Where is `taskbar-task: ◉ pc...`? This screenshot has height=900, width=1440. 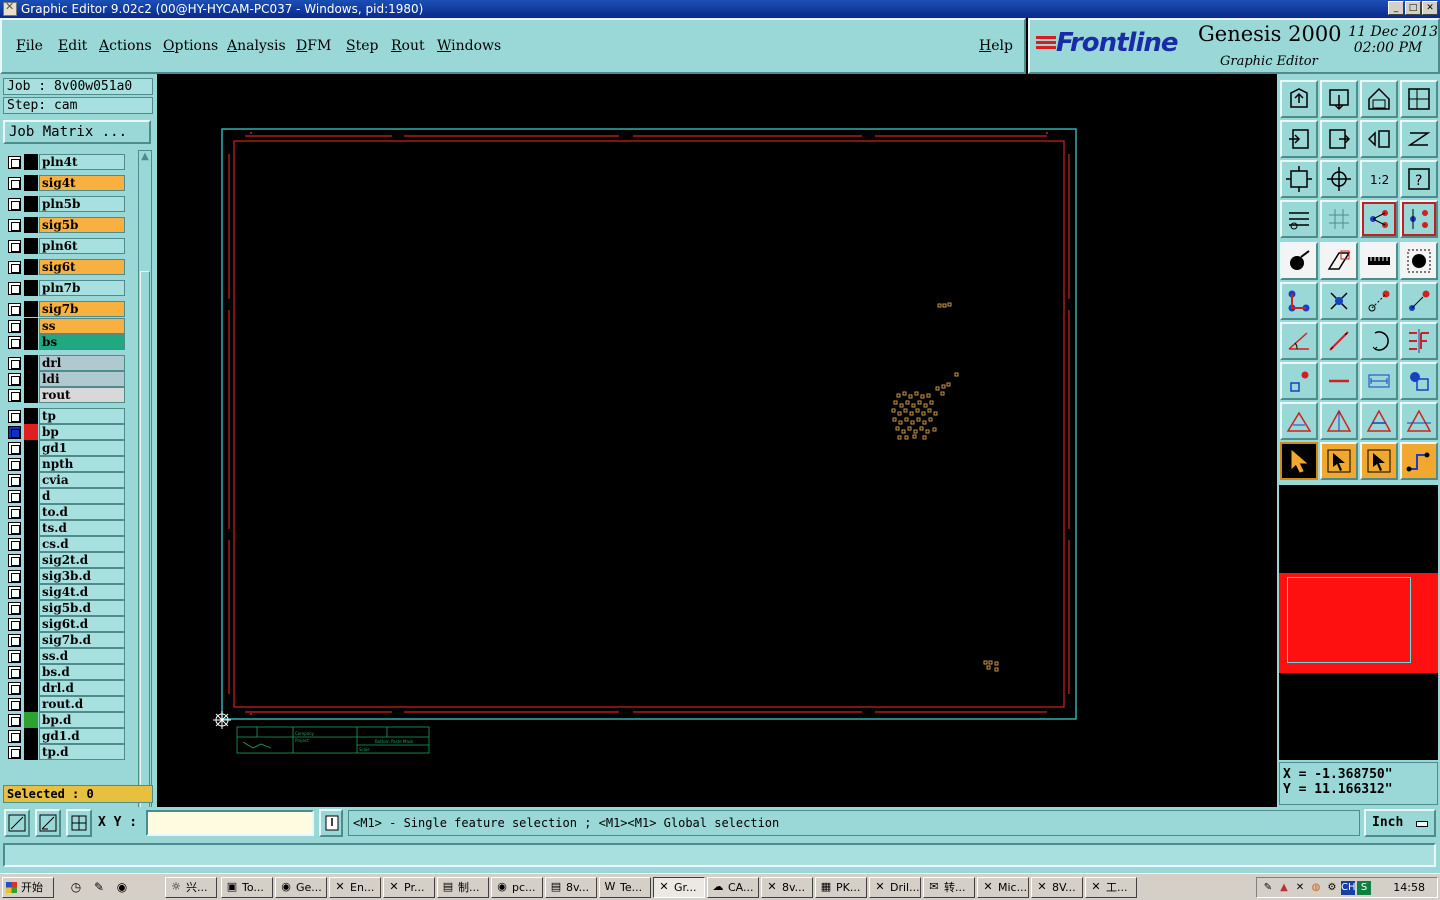 taskbar-task: ◉ pc... is located at coordinates (517, 887).